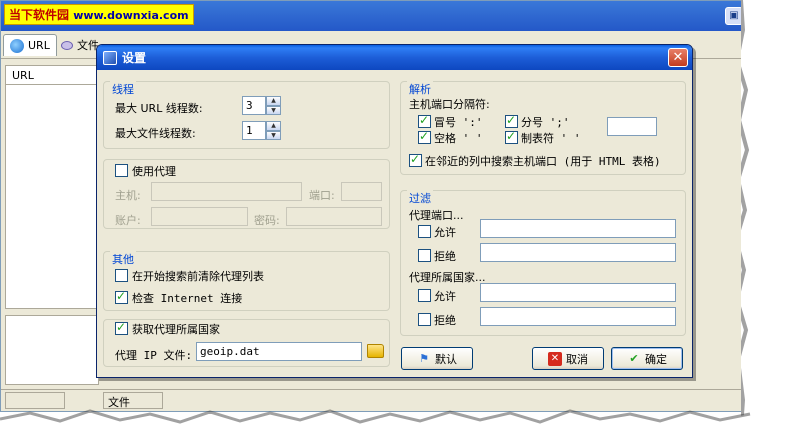 This screenshot has width=791, height=429. I want to click on custom-separator-input, so click(632, 126).